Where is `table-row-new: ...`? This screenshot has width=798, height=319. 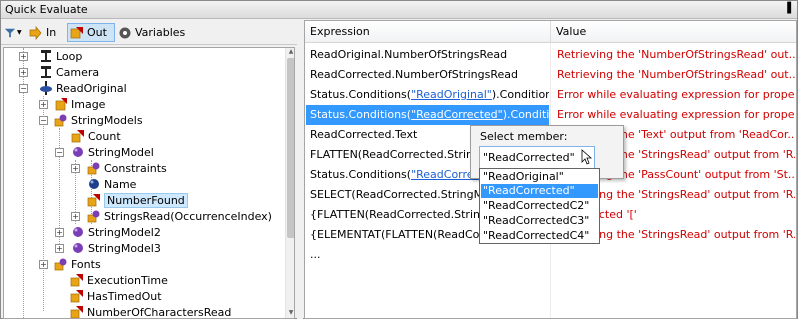
table-row-new: ... is located at coordinates (550, 255).